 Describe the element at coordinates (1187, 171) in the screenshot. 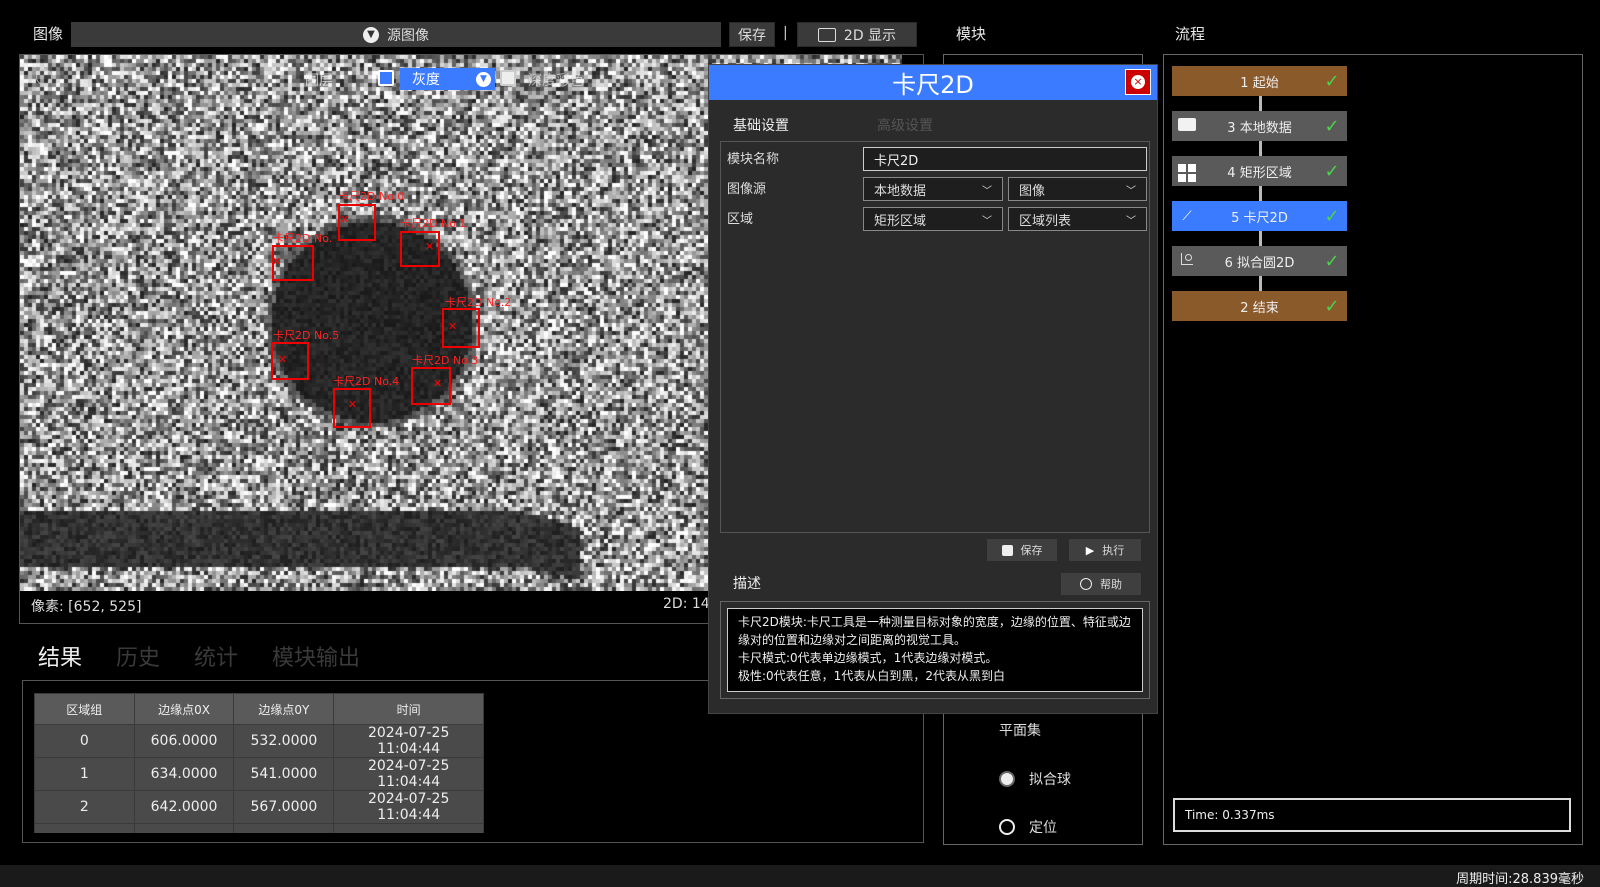

I see `grid-icon` at that location.